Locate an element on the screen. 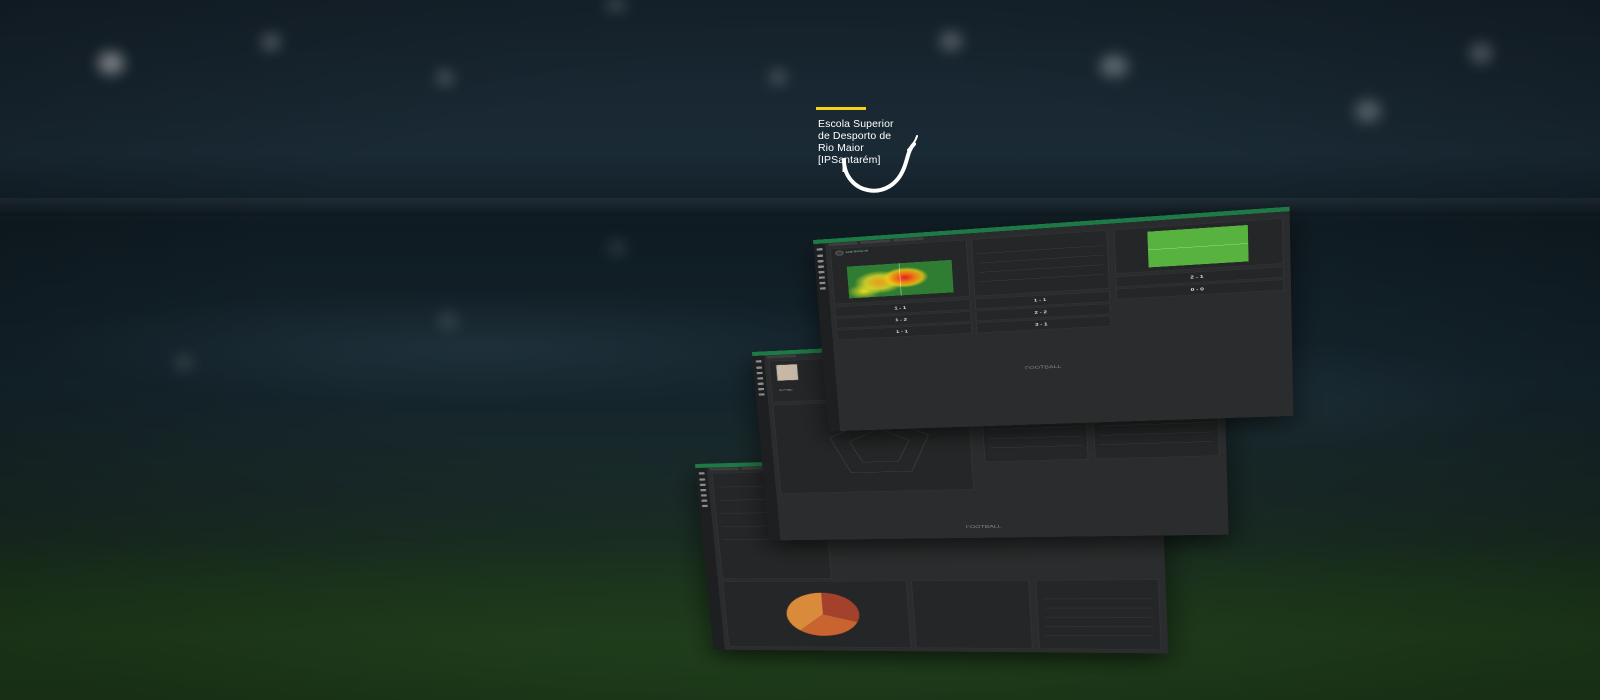  match-score: 3 - 1 is located at coordinates (1041, 324).